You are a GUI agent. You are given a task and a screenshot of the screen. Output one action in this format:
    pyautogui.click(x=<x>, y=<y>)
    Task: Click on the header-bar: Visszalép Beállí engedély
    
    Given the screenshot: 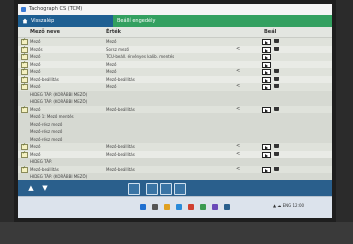 What is the action you would take?
    pyautogui.click(x=175, y=21)
    